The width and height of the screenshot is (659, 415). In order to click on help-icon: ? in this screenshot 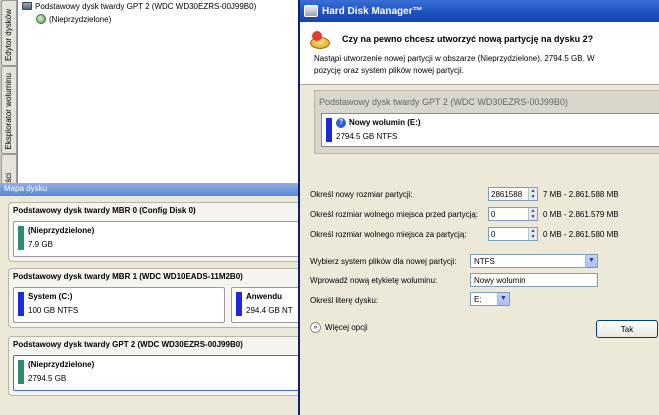, I will do `click(341, 123)`.